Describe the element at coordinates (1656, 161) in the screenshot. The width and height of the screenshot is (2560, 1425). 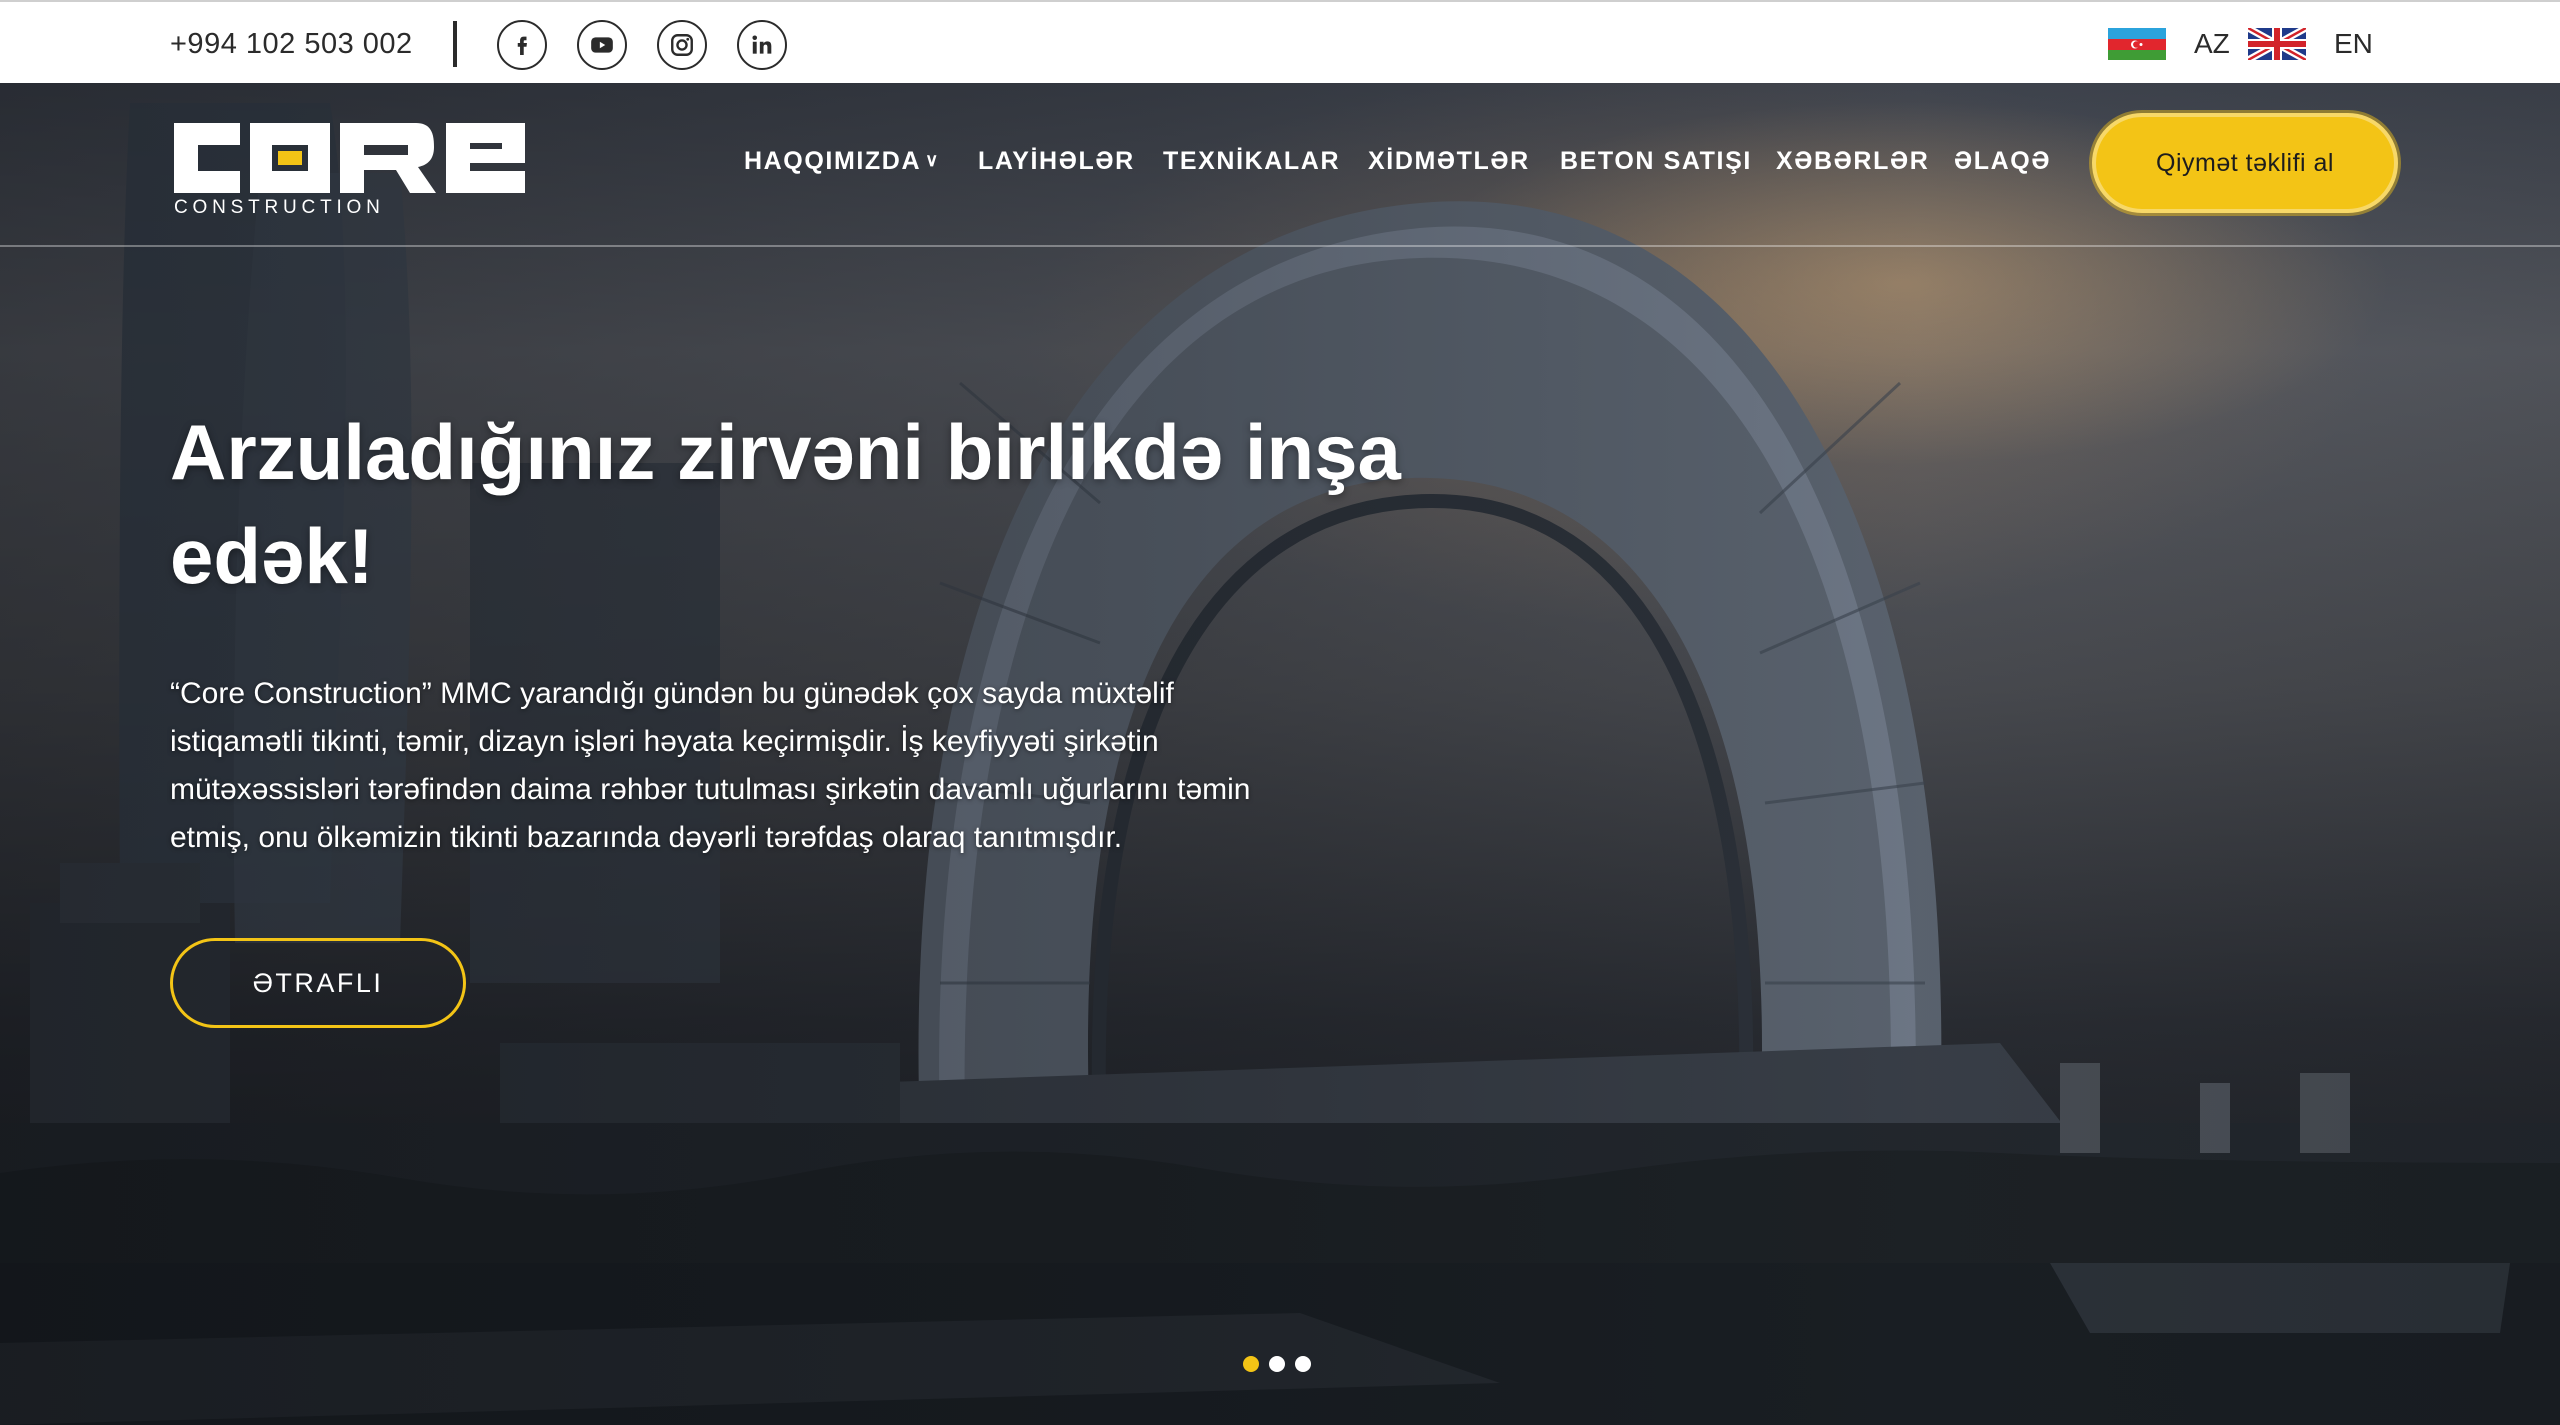
I see `nav-item-beton-satisi: BETON SATIŞI` at that location.